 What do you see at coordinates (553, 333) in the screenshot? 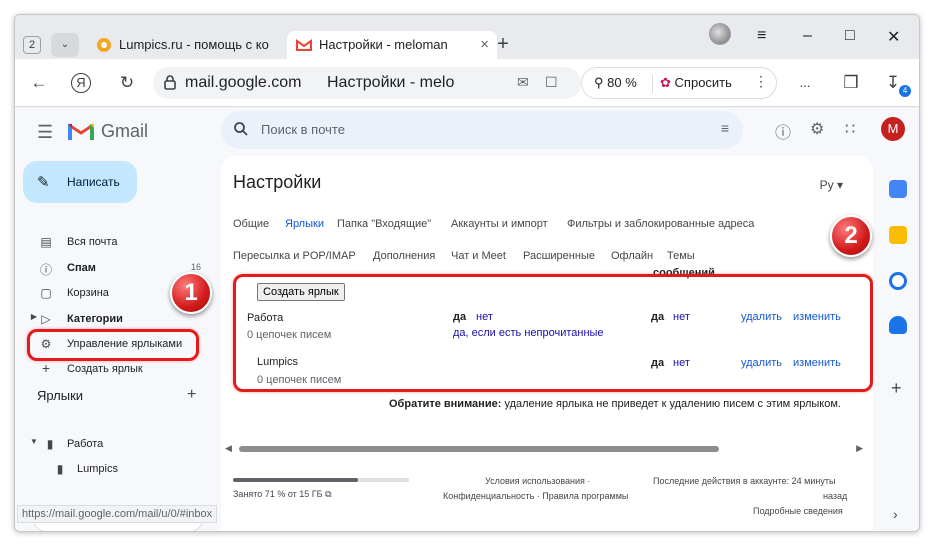
I see `labels-list-highlight` at bounding box center [553, 333].